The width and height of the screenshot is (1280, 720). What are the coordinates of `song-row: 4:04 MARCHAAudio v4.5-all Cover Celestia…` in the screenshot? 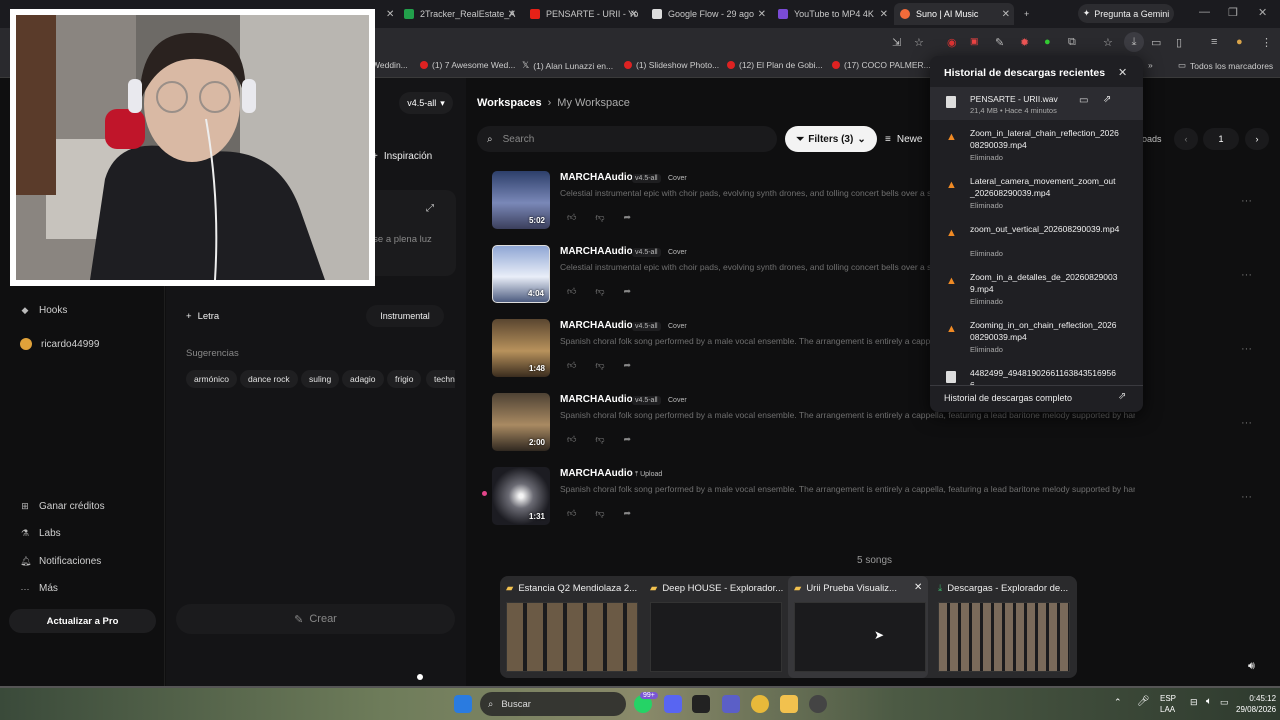 It's located at (882, 276).